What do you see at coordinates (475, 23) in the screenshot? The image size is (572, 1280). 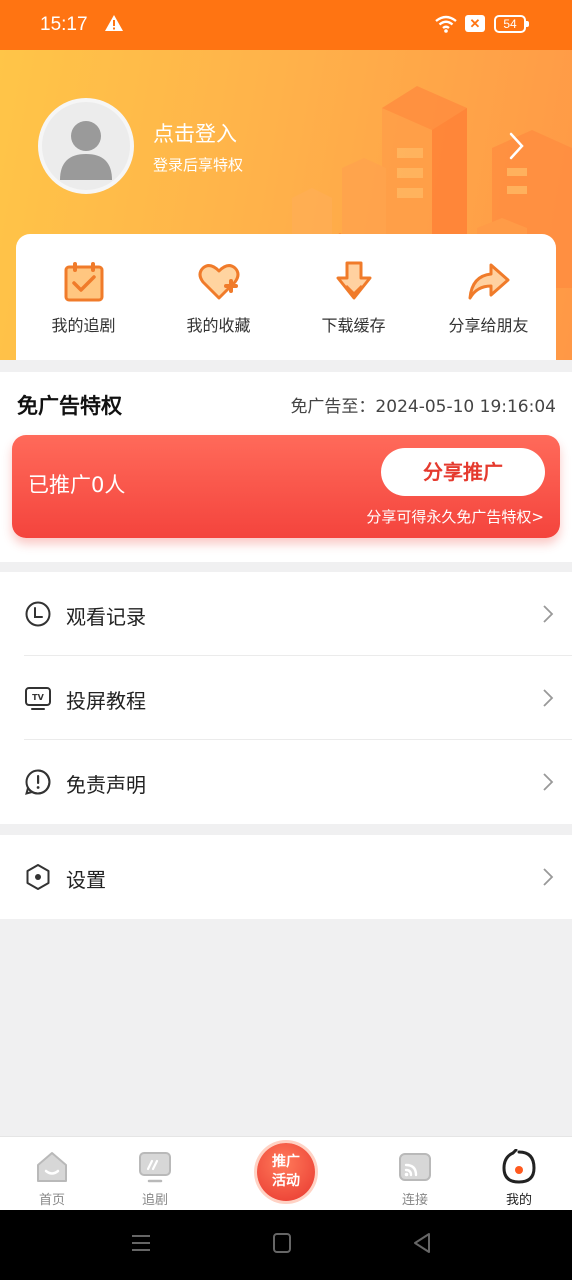 I see `sim-off-icon: ✕` at bounding box center [475, 23].